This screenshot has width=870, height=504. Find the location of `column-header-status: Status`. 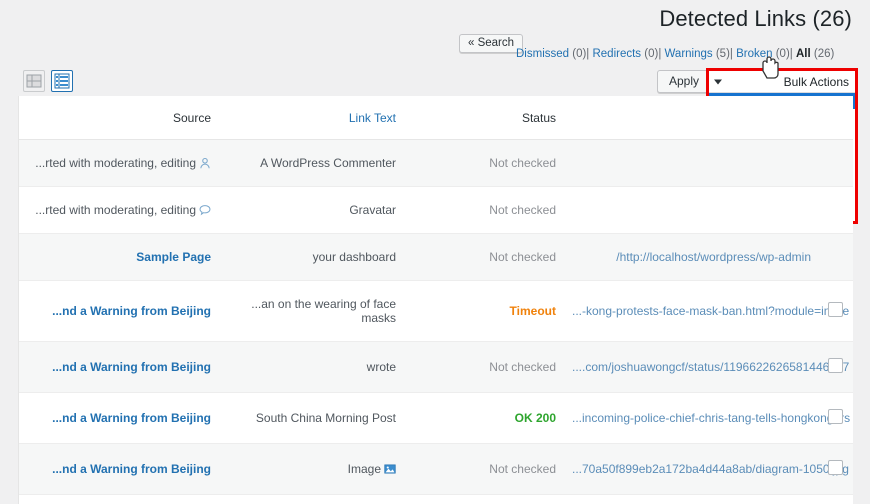

column-header-status: Status is located at coordinates (484, 118).